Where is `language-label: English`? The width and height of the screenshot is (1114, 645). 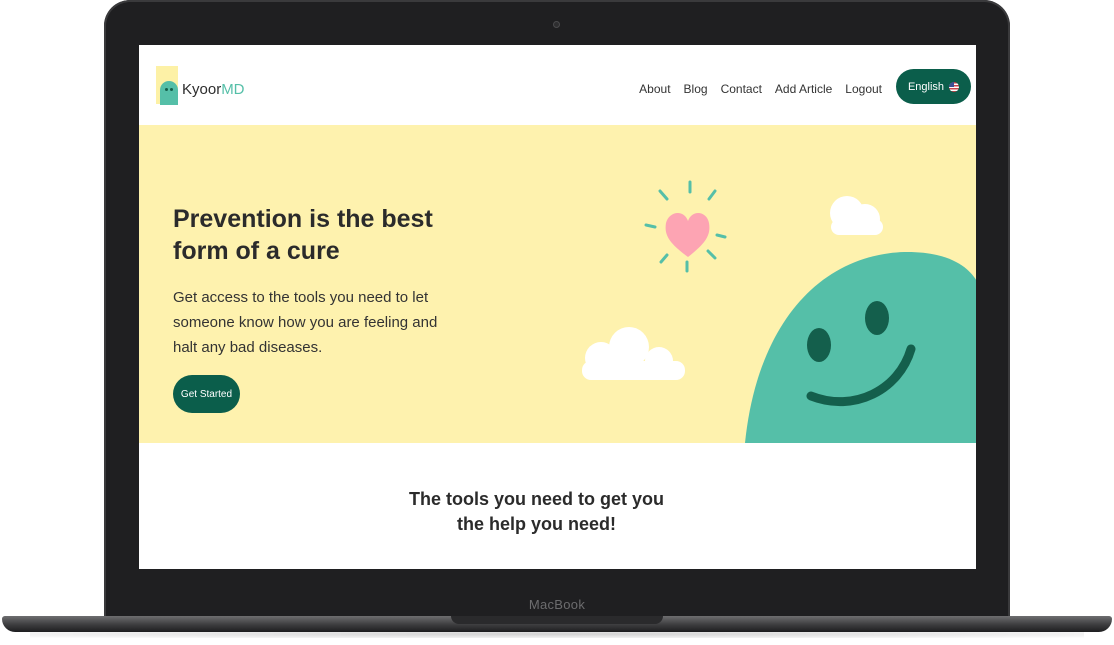 language-label: English is located at coordinates (926, 86).